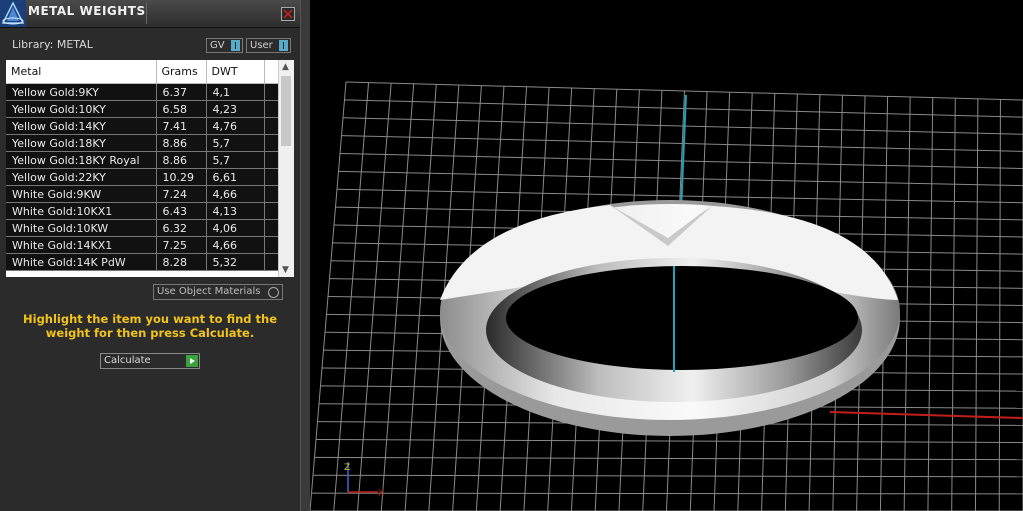 The width and height of the screenshot is (1023, 511). Describe the element at coordinates (285, 270) in the screenshot. I see `chevron-down-icon: ▼` at that location.